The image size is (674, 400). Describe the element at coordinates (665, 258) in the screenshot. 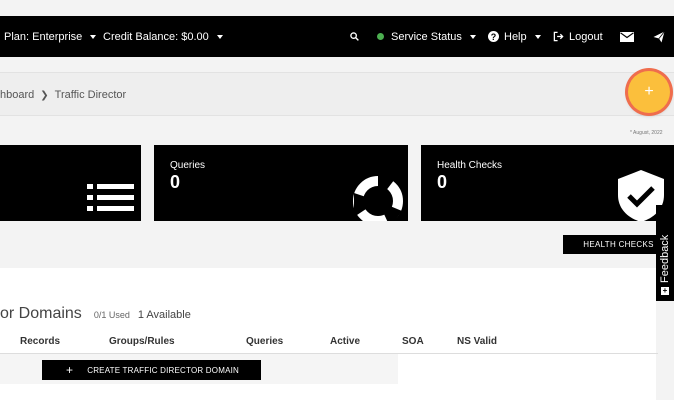

I see `feedback-label: Feedback` at that location.